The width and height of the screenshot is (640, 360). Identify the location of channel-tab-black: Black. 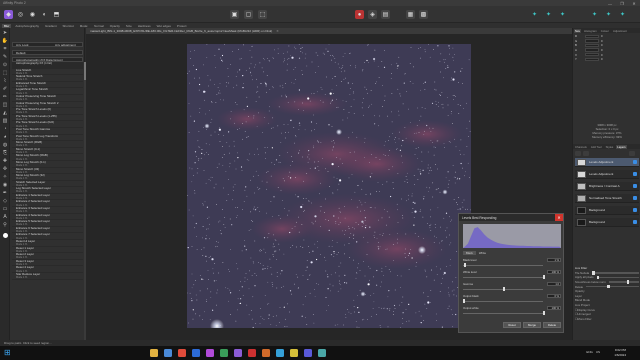
(469, 252).